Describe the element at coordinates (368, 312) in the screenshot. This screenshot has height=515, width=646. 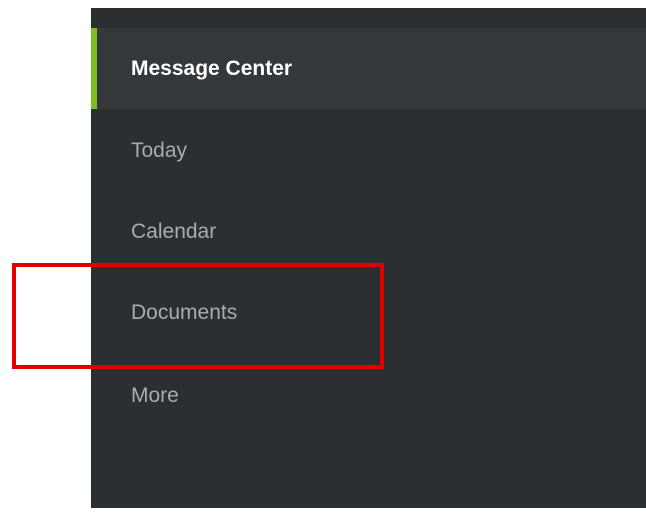
I see `sidebar-item-documents: Documents` at that location.